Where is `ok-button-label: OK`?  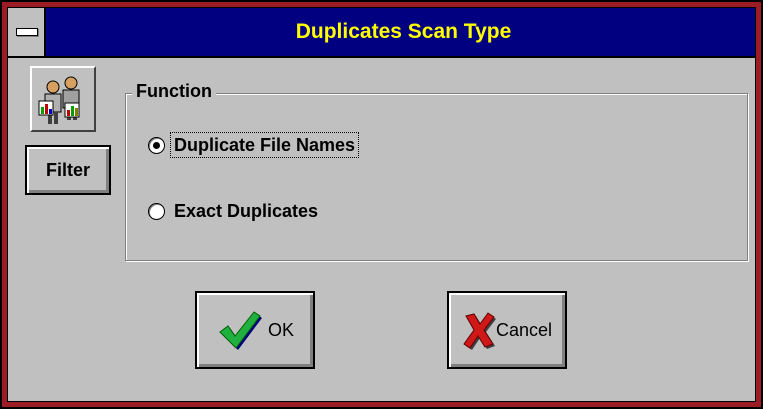 ok-button-label: OK is located at coordinates (280, 329).